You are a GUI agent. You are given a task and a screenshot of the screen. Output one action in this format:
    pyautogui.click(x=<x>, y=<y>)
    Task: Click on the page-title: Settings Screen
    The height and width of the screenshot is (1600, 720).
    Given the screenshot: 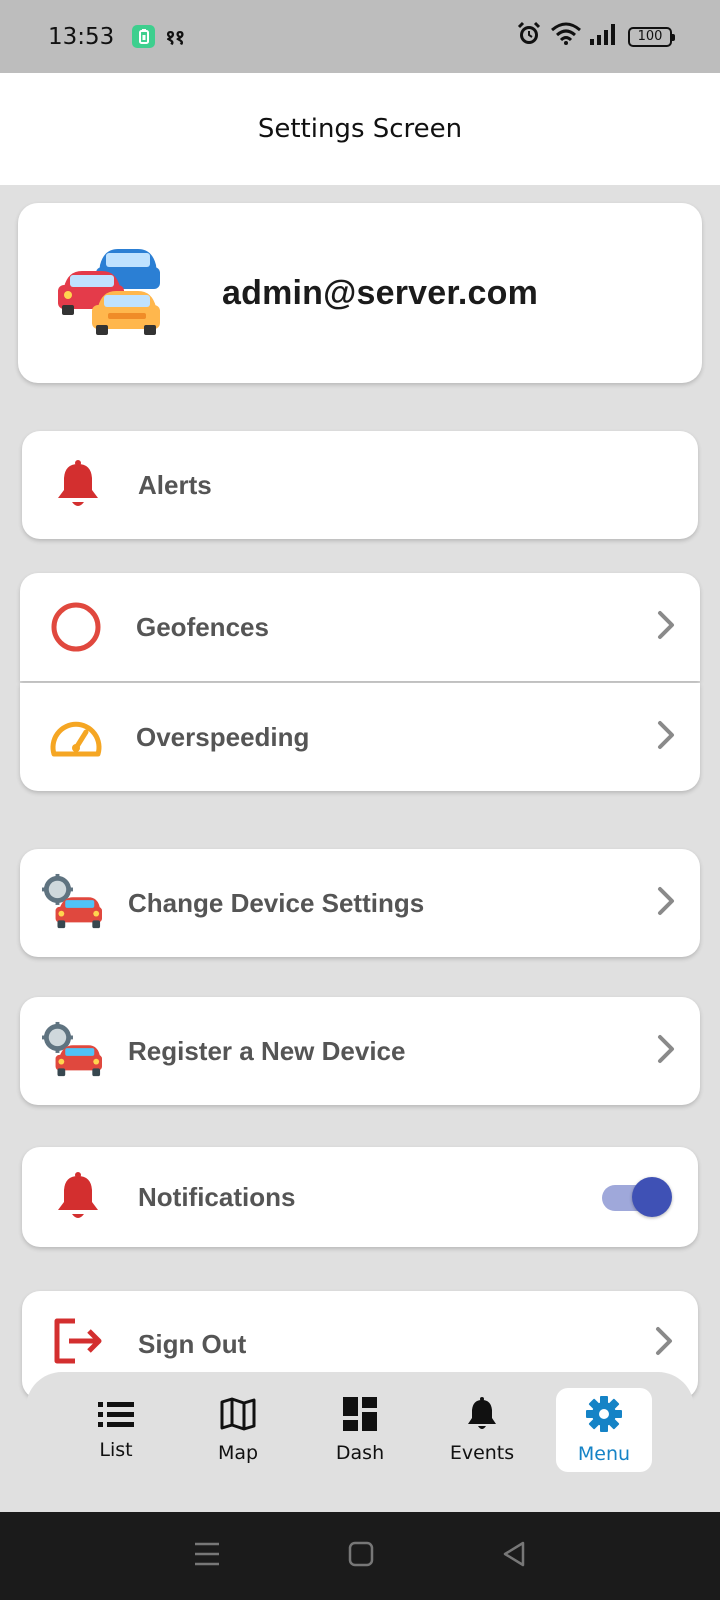 What is the action you would take?
    pyautogui.click(x=360, y=129)
    